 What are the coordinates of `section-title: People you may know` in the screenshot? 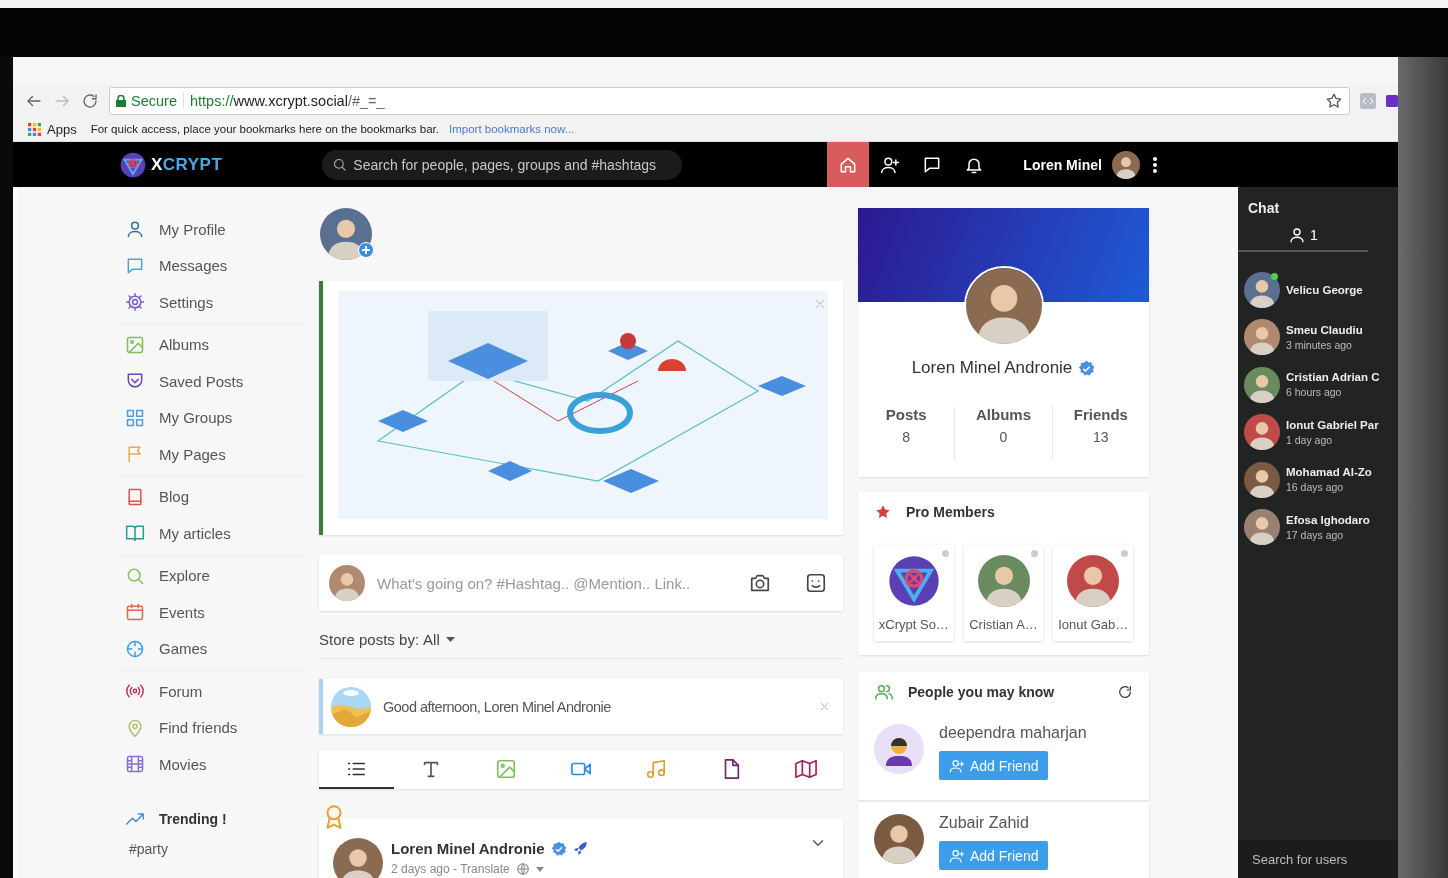 It's located at (982, 692).